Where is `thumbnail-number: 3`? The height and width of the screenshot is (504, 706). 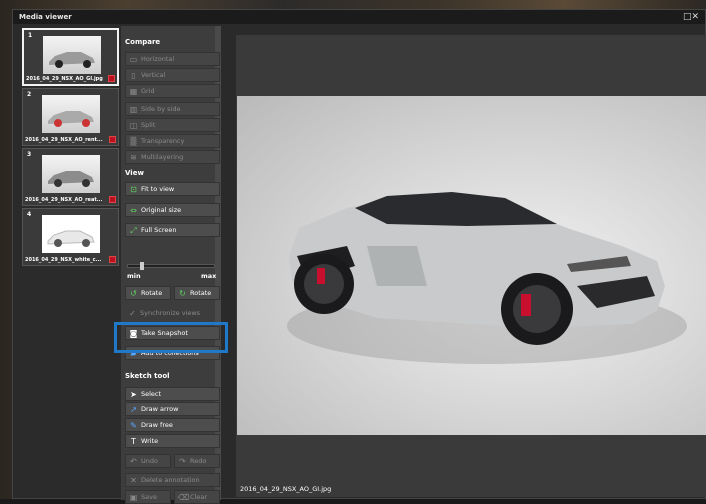 thumbnail-number: 3 is located at coordinates (29, 154).